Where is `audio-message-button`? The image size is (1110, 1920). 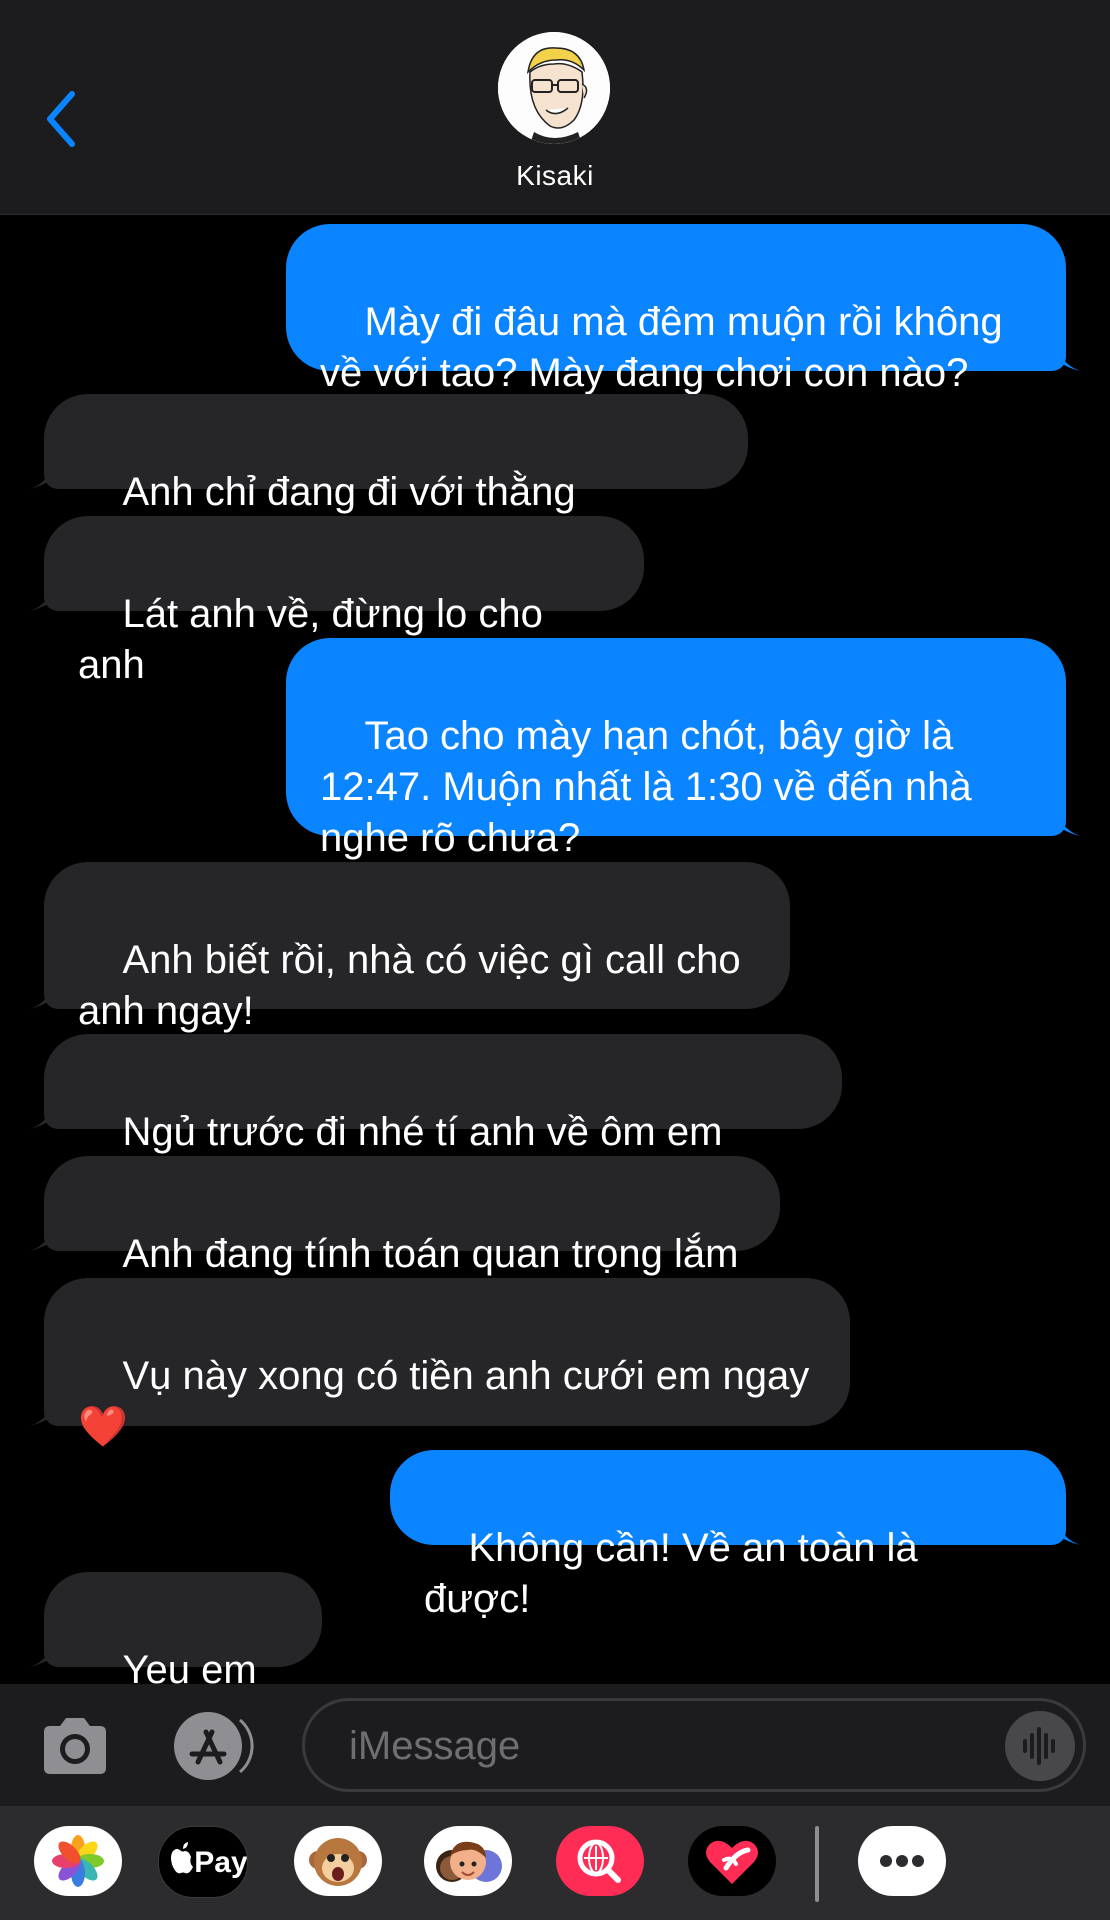 audio-message-button is located at coordinates (1040, 1746).